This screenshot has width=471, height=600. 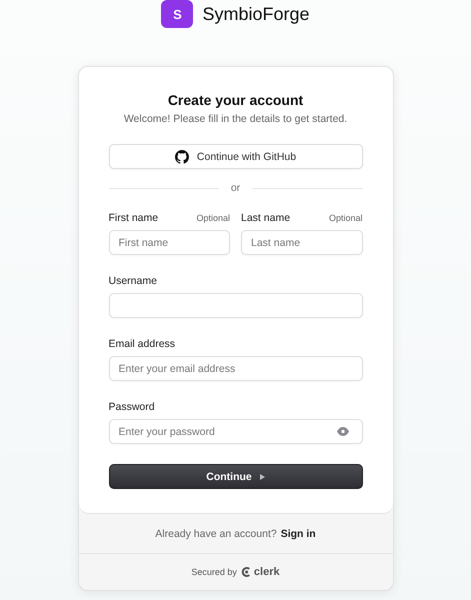 What do you see at coordinates (132, 281) in the screenshot?
I see `field-label: Username` at bounding box center [132, 281].